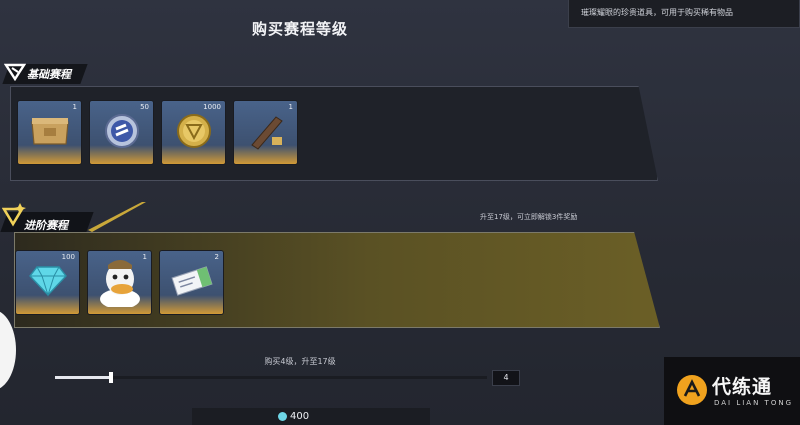  Describe the element at coordinates (282, 416) in the screenshot. I see `gem-currency-icon` at that location.